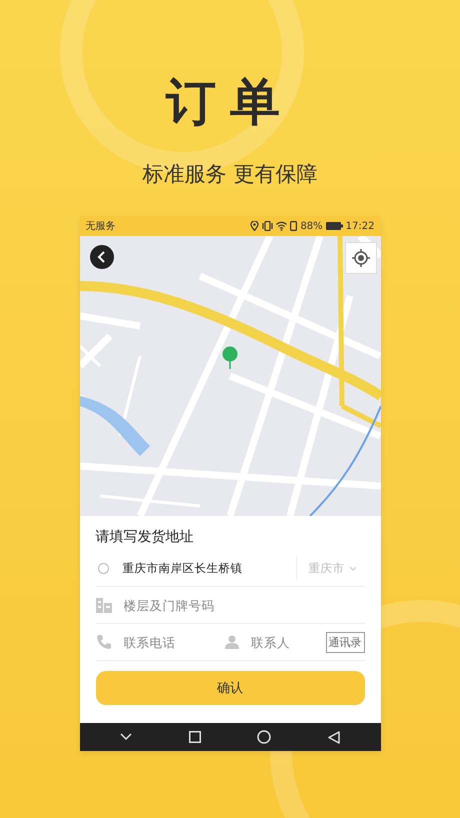 This screenshot has height=818, width=460. Describe the element at coordinates (168, 642) in the screenshot. I see `phone-input: 联系电话` at that location.